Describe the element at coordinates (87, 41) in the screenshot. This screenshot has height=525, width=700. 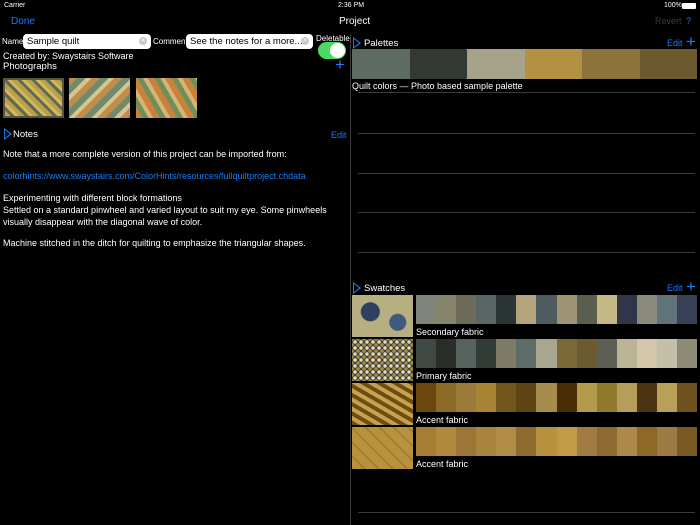
I see `name-input: Sample quilt ✕` at that location.